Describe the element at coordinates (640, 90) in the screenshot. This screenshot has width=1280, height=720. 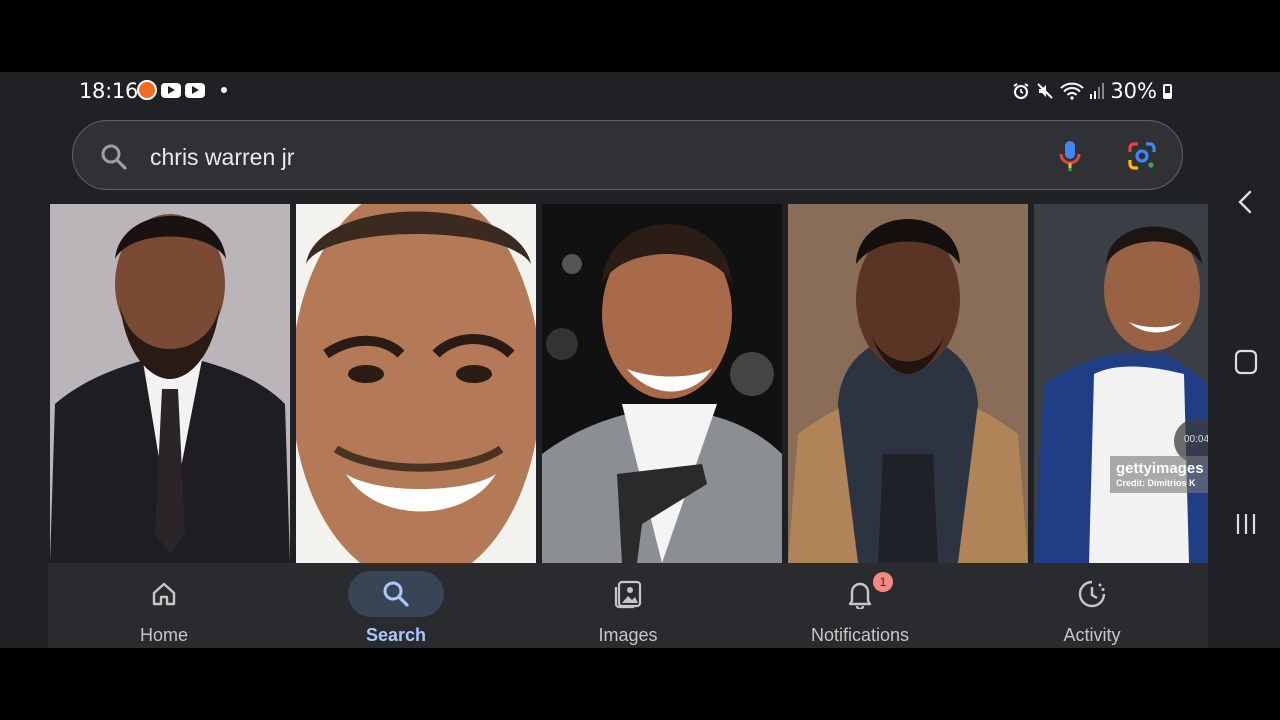
I see `status-bar: 18:16 30%` at that location.